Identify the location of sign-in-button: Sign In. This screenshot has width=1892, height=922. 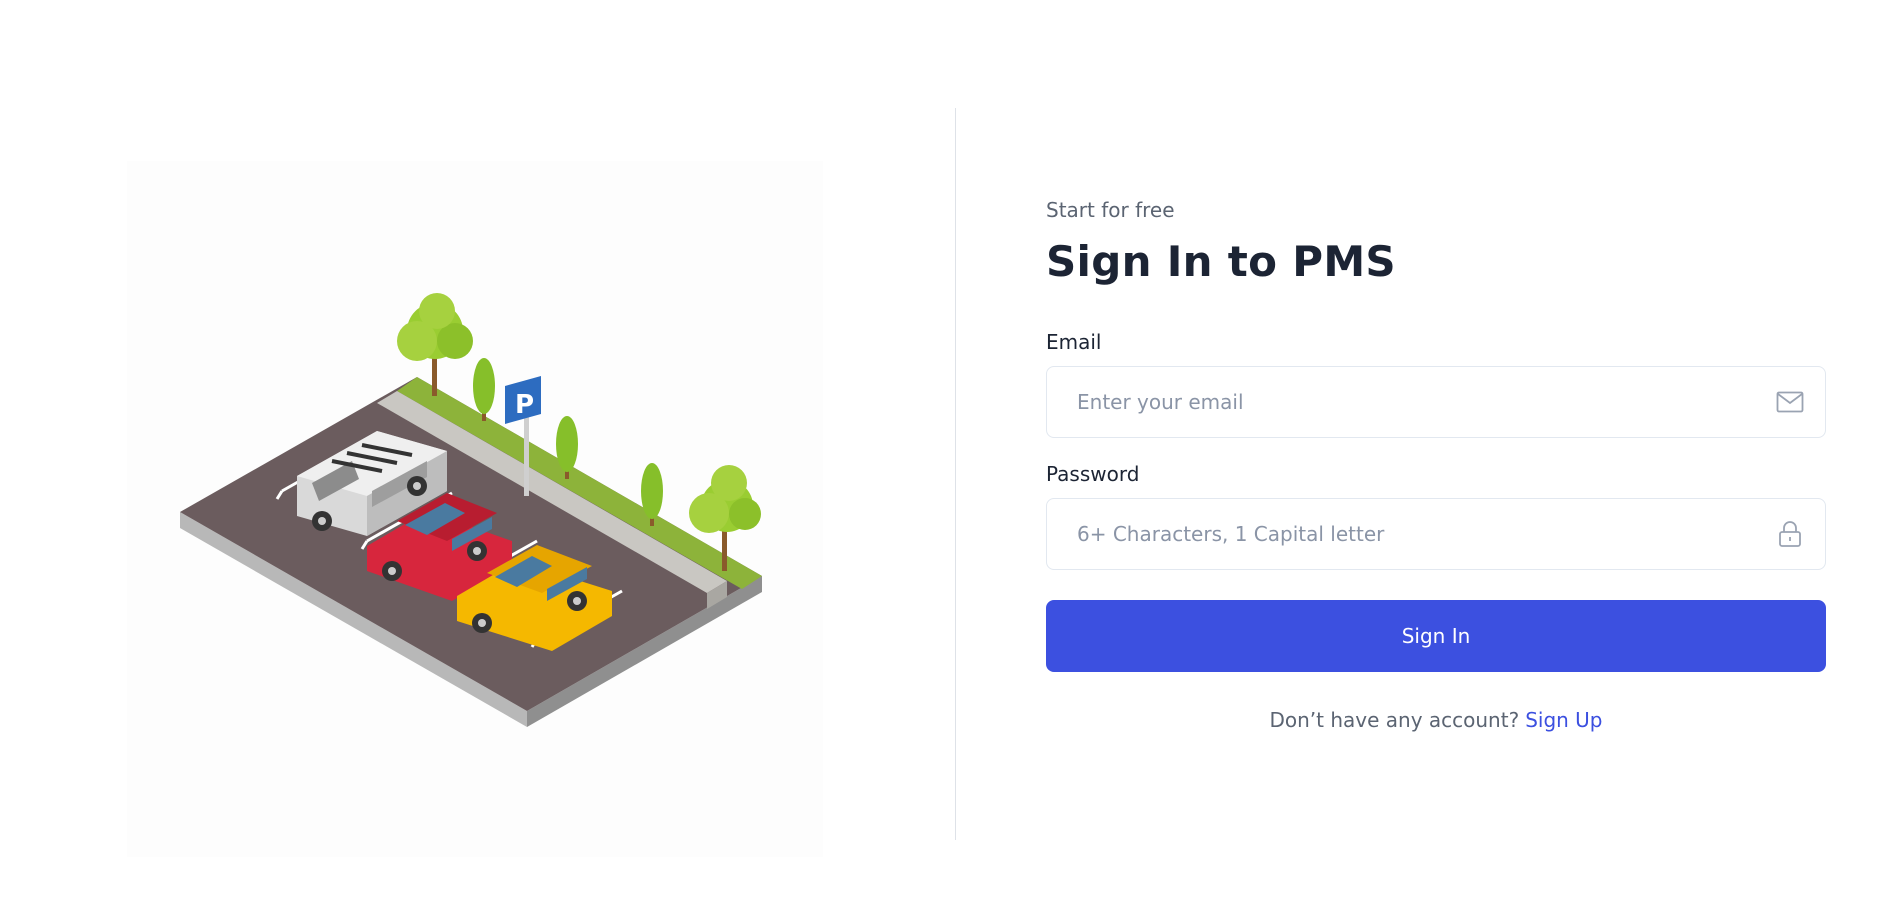
(1436, 636).